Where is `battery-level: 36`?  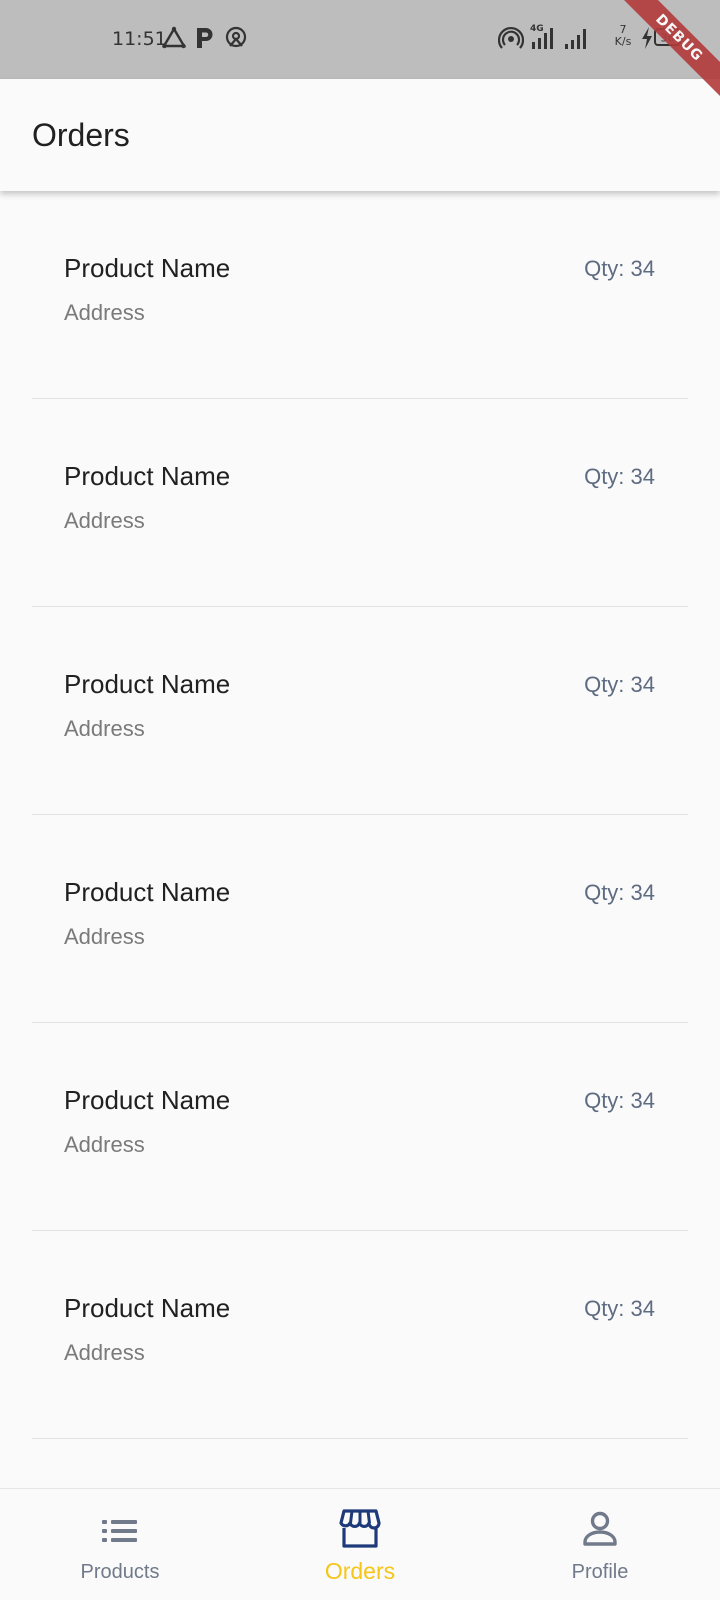
battery-level: 36 is located at coordinates (668, 38).